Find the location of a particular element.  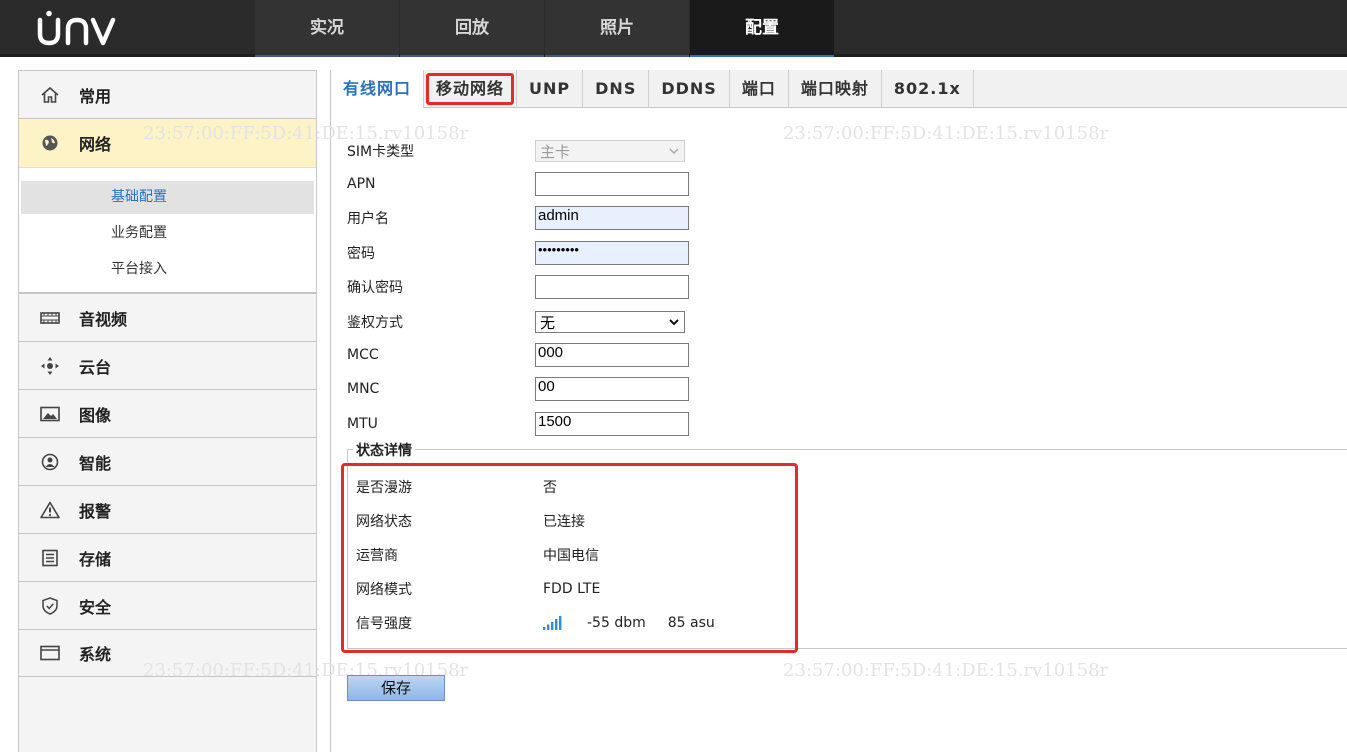

sidebar-item-ptz: 云台 is located at coordinates (167, 365).